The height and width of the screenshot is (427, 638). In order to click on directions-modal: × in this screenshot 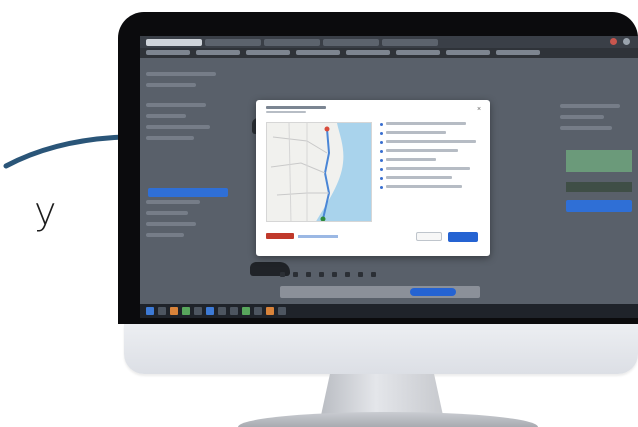, I will do `click(373, 178)`.